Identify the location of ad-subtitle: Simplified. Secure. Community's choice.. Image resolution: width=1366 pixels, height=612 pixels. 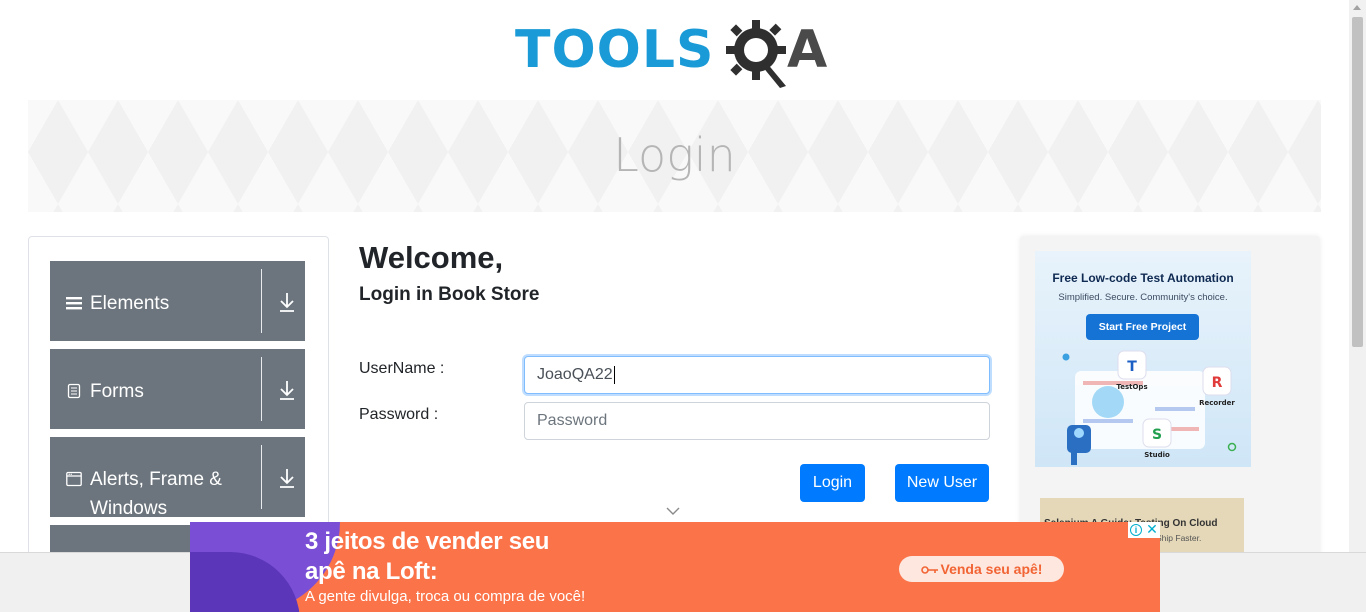
(1143, 297).